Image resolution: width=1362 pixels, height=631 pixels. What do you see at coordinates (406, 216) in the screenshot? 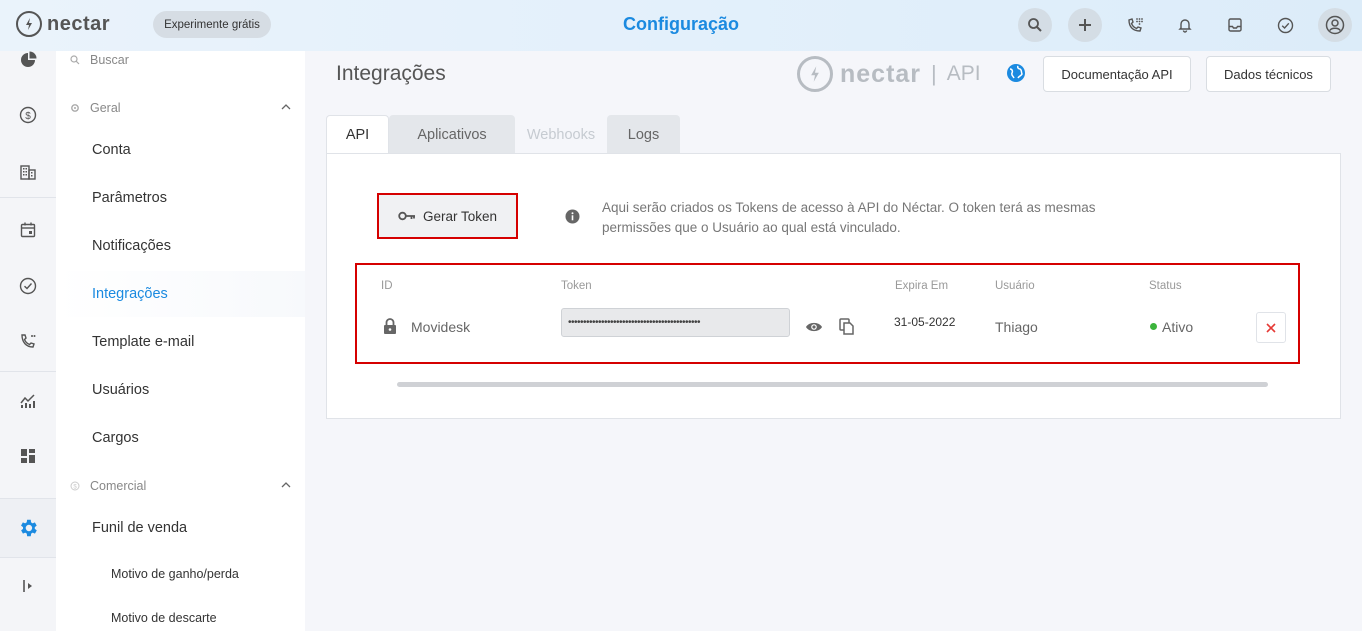
I see `key-icon` at bounding box center [406, 216].